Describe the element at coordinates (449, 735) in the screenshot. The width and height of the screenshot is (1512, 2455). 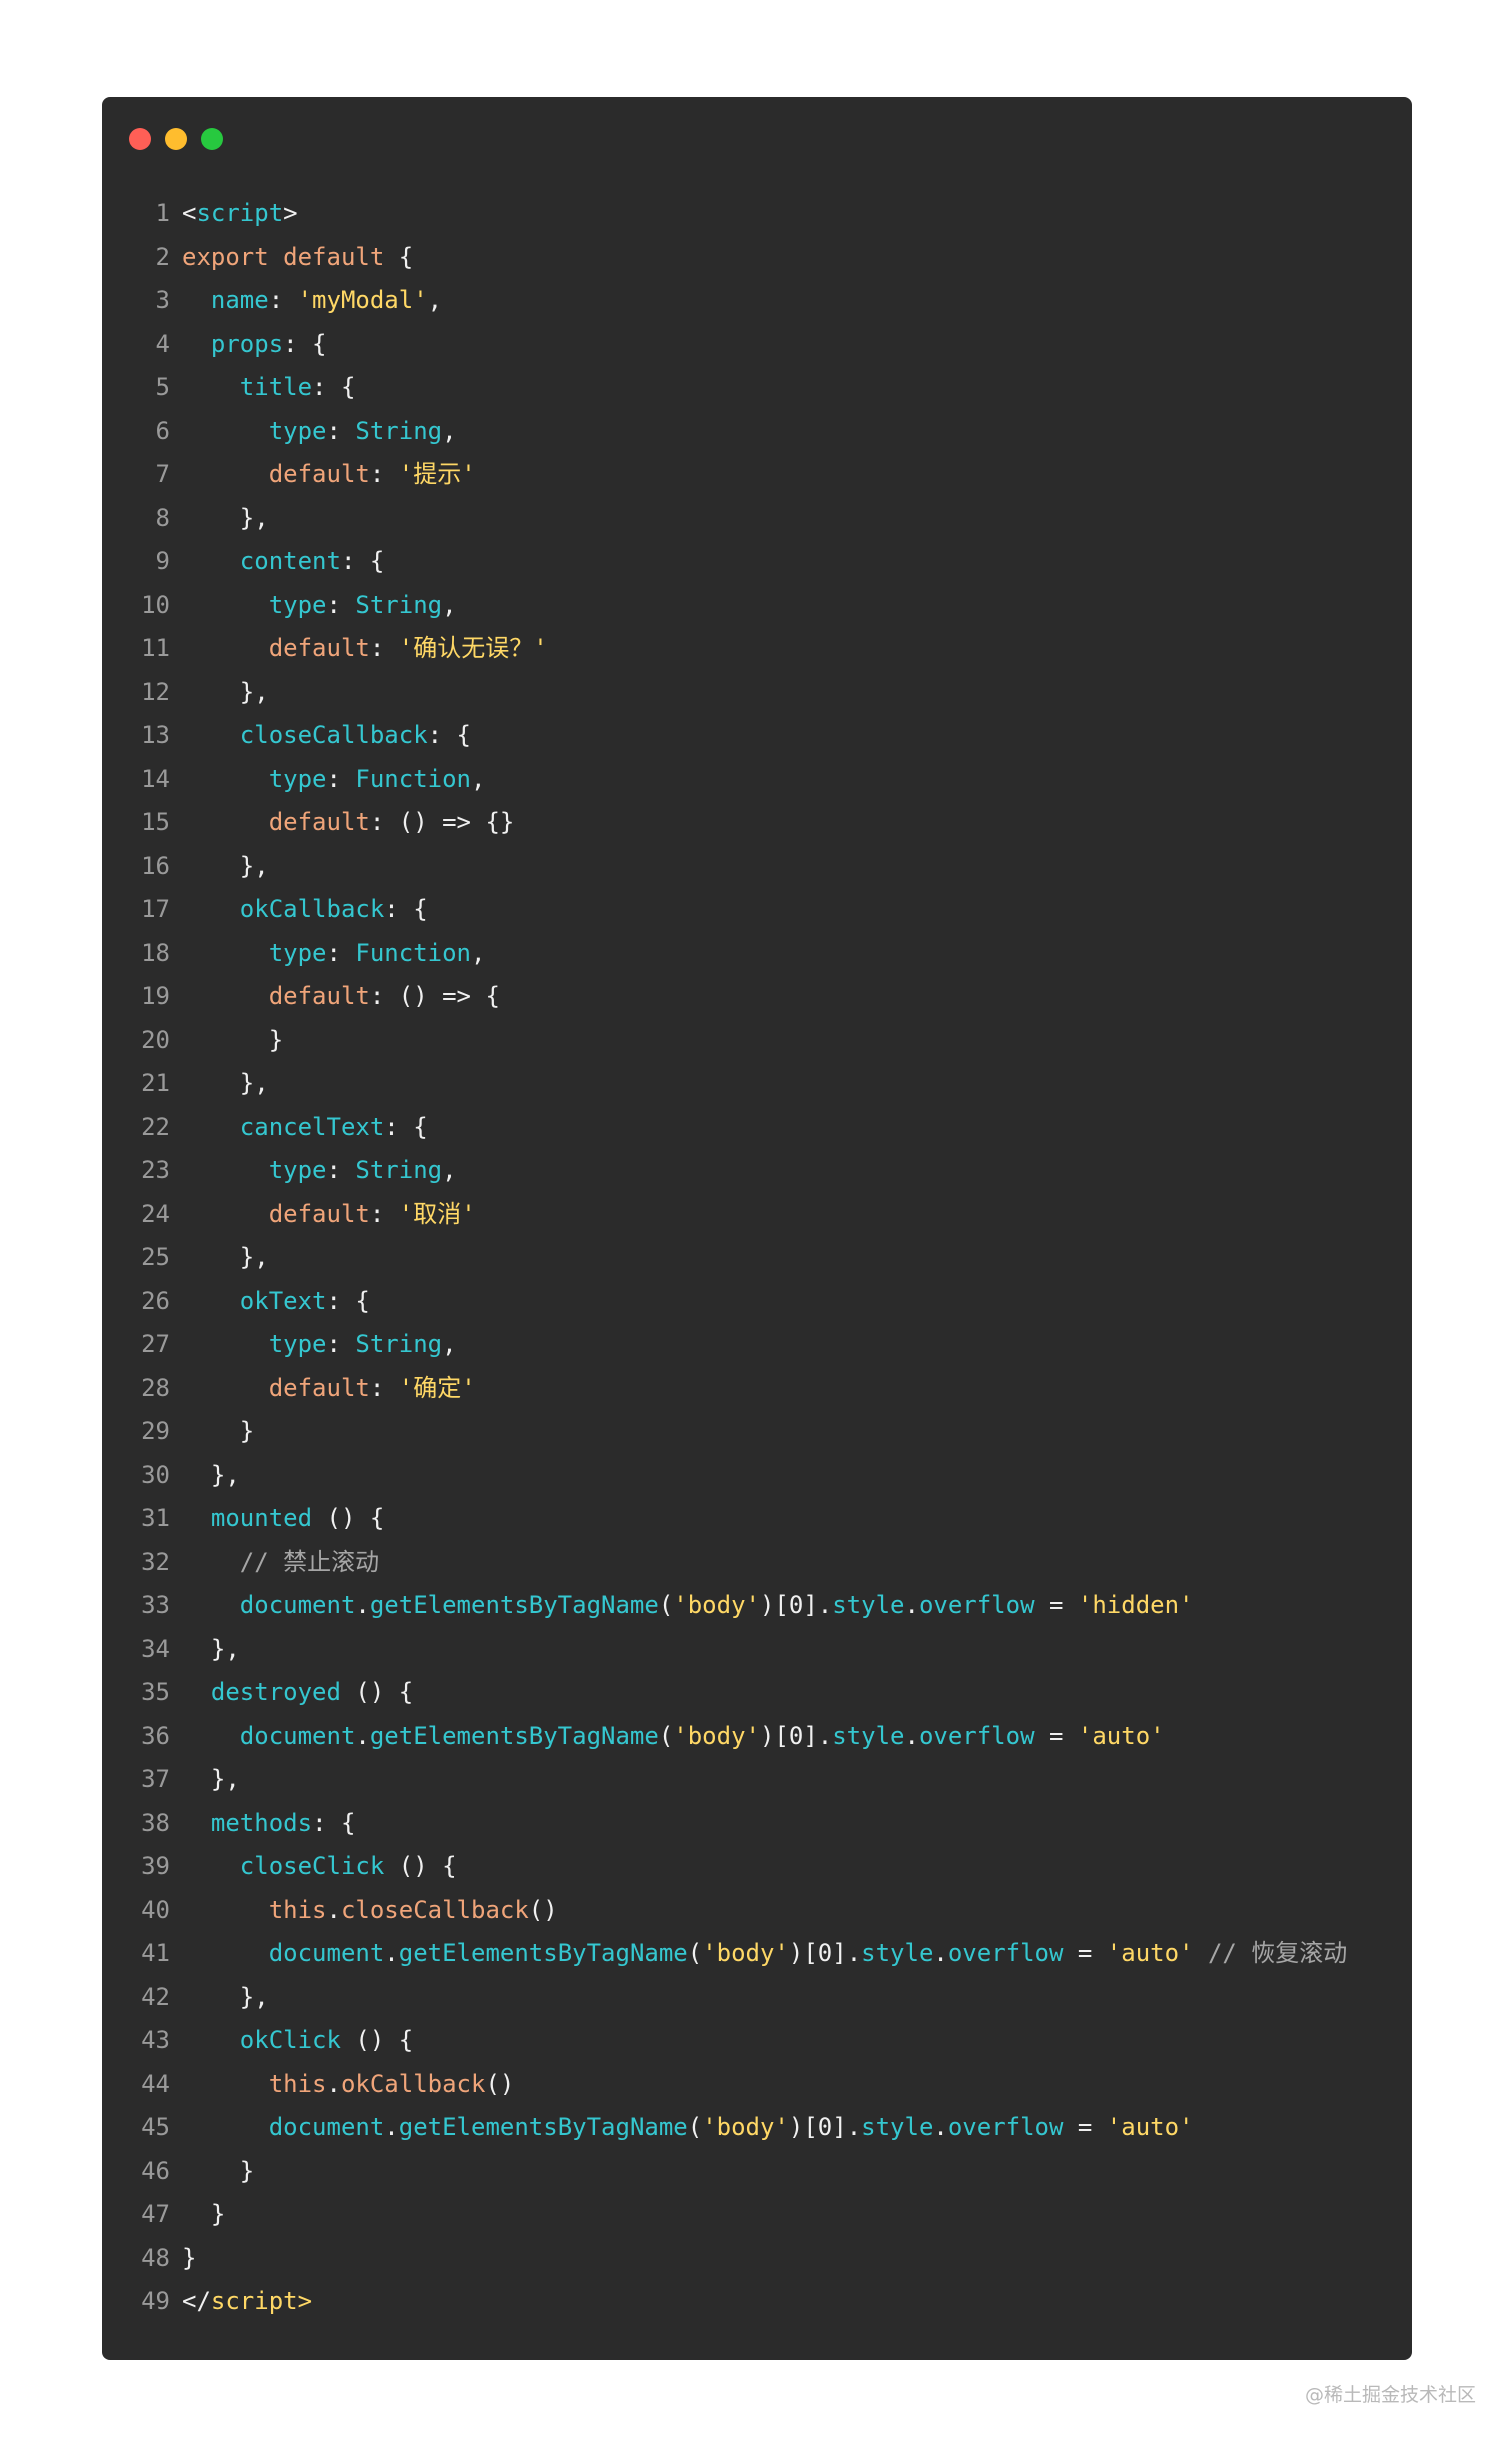
I see `code-token: : {` at that location.